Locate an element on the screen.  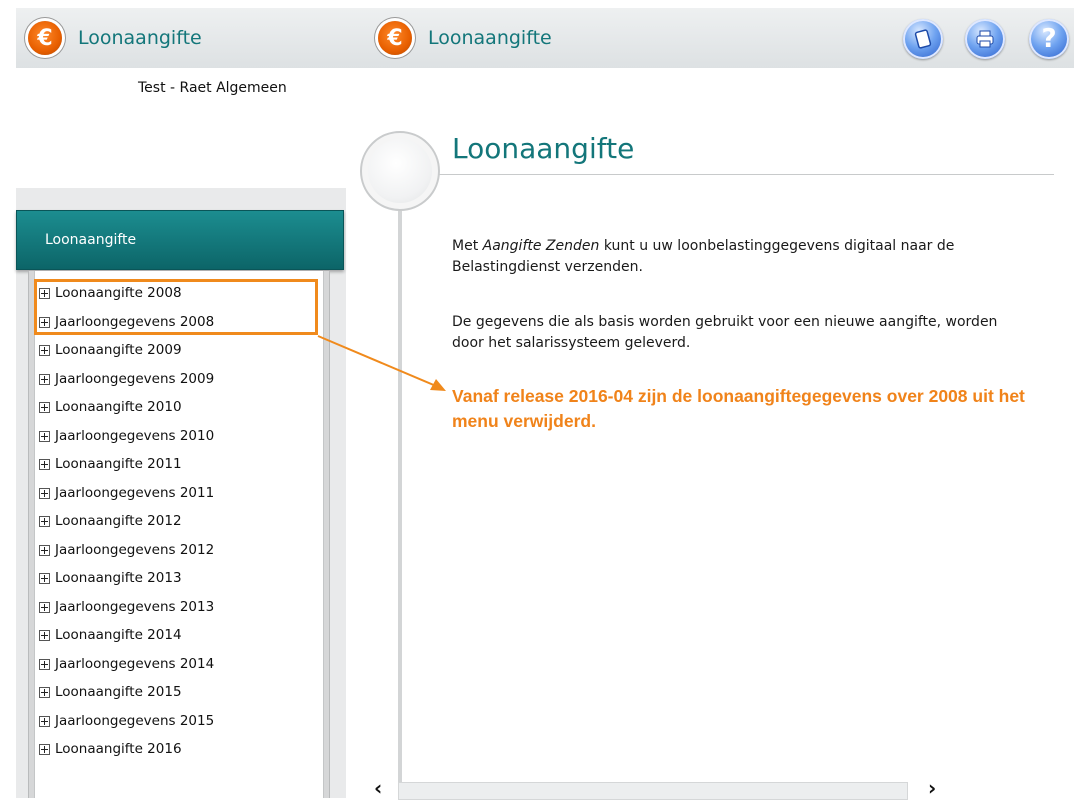
tree-item-loonaangifte-2011: Loonaangifte 2011 is located at coordinates (110, 464).